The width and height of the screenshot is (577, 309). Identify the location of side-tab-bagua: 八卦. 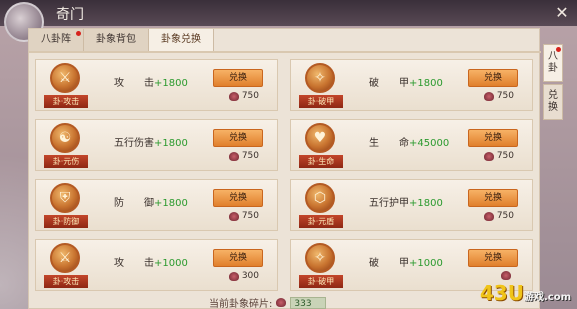
(553, 63).